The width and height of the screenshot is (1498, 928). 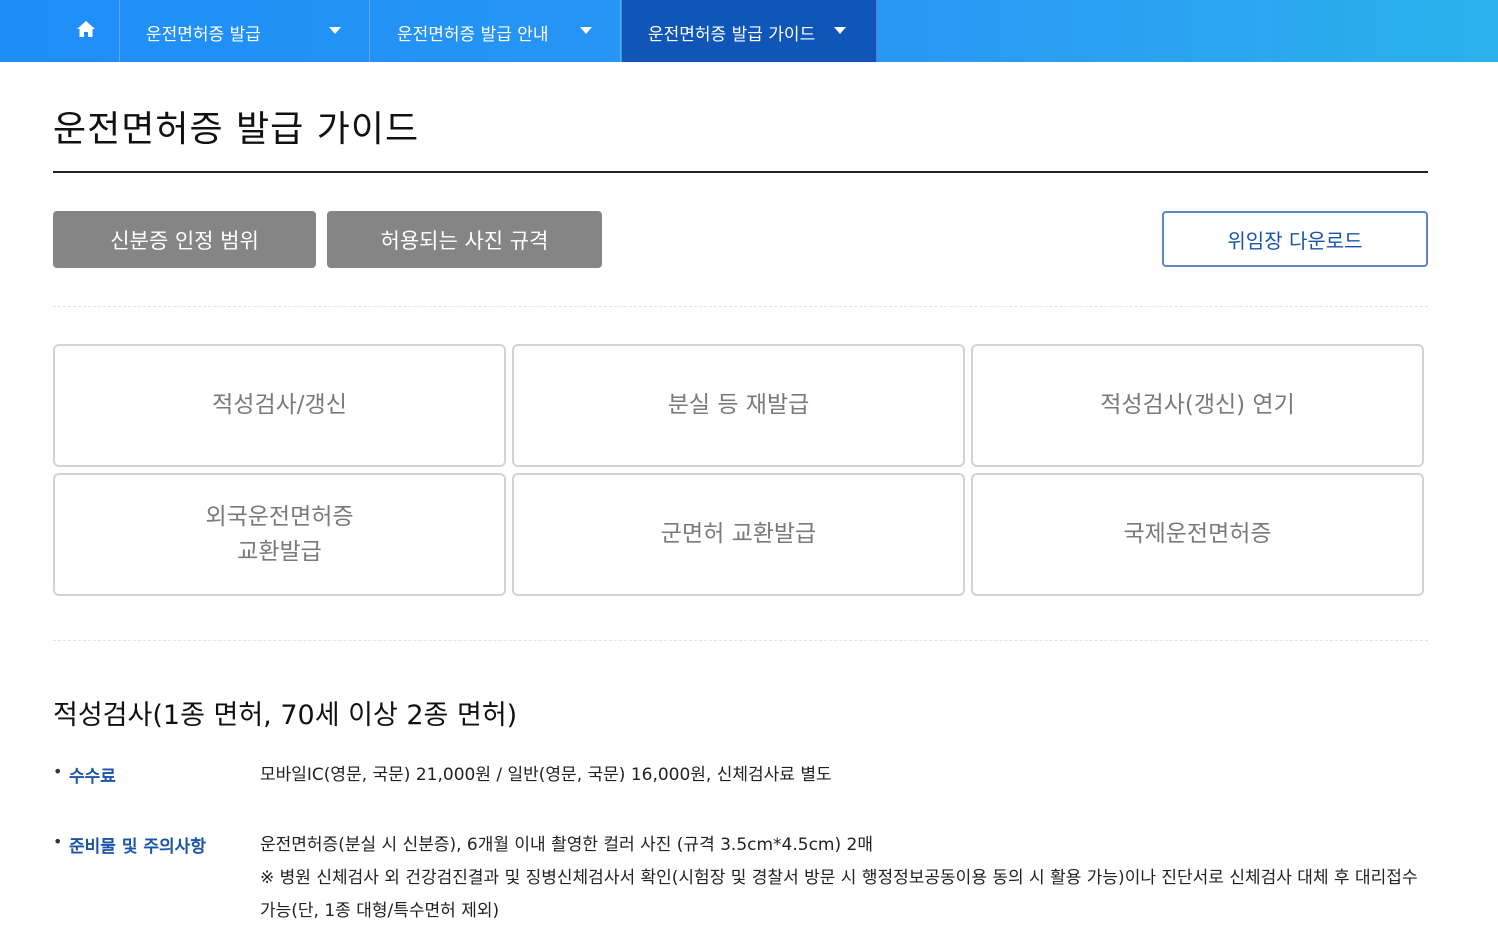 What do you see at coordinates (236, 129) in the screenshot?
I see `page-title: 운전면허증 발급 가이드` at bounding box center [236, 129].